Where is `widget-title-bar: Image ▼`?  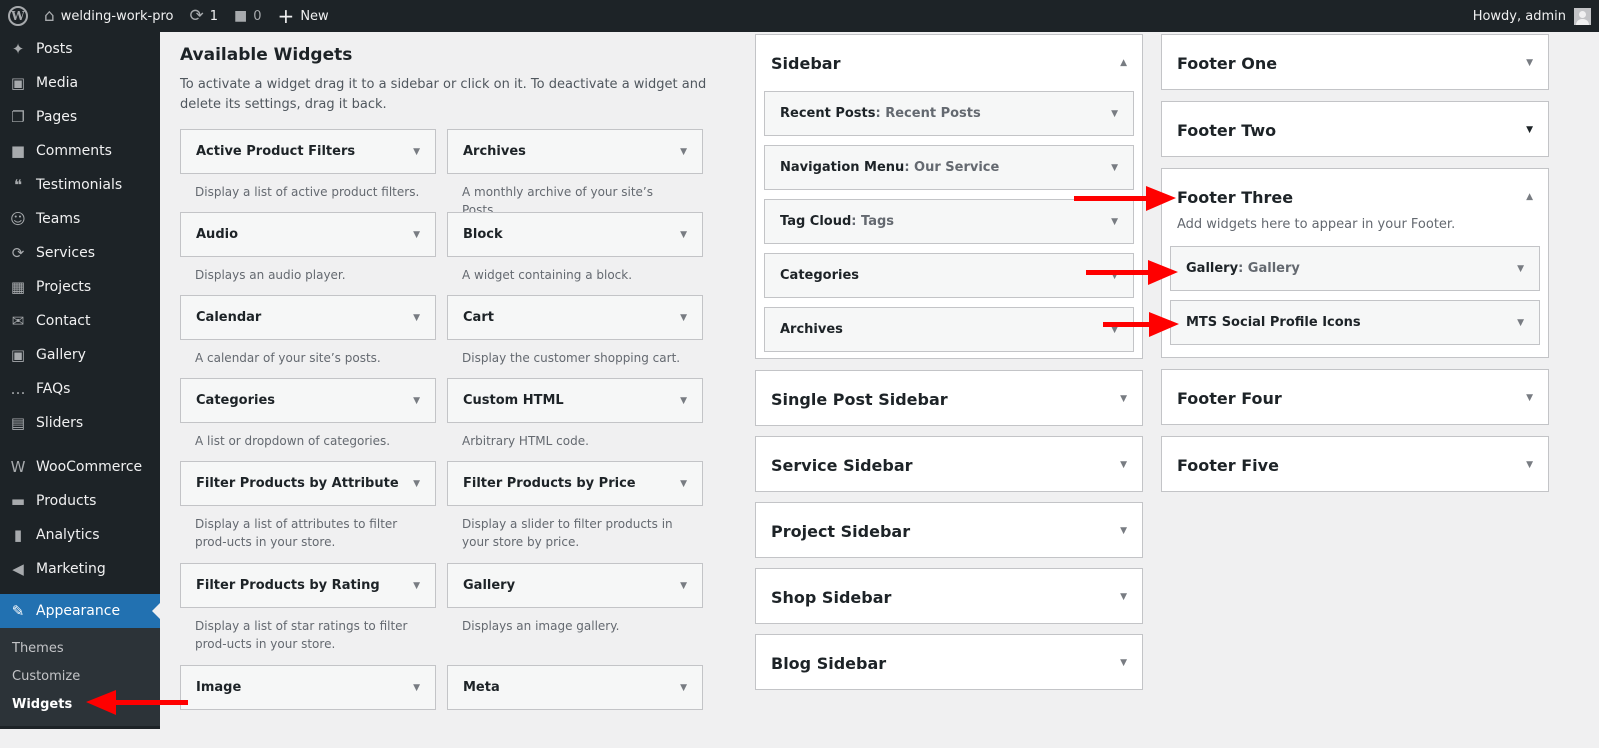
widget-title-bar: Image ▼ is located at coordinates (308, 687).